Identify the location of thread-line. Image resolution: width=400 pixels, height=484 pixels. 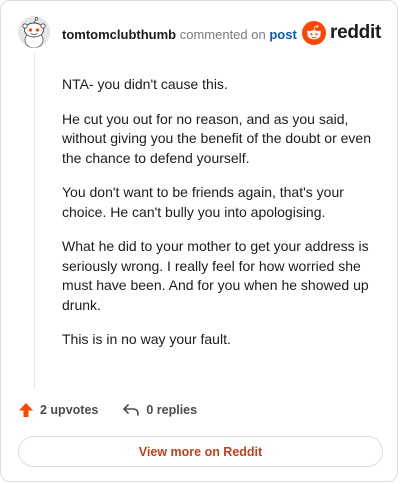
(34, 221).